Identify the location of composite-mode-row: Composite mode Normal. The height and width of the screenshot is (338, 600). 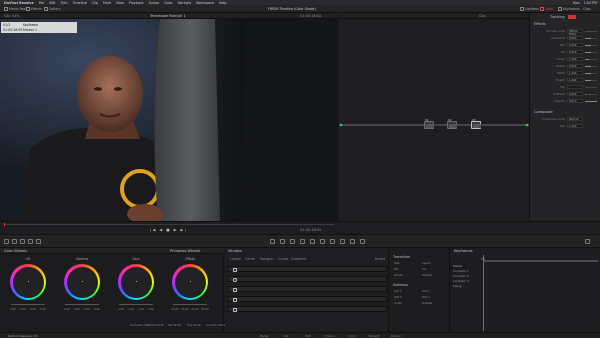
(565, 119).